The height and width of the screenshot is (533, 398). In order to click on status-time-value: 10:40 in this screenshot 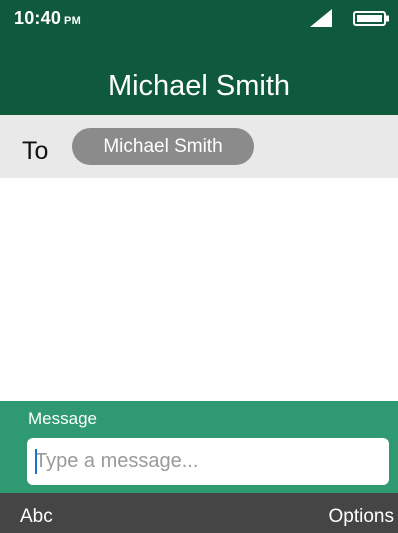, I will do `click(38, 18)`.